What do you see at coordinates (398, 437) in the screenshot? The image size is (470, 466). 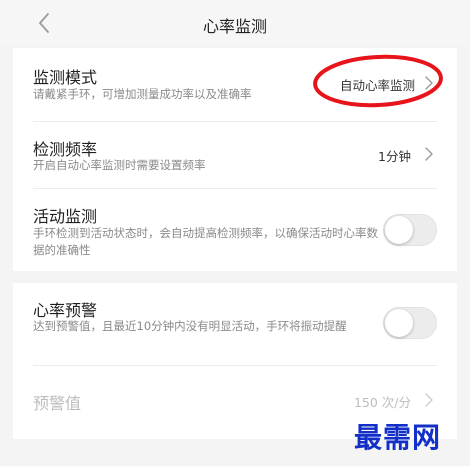 I see `watermark-logo: 最需网` at bounding box center [398, 437].